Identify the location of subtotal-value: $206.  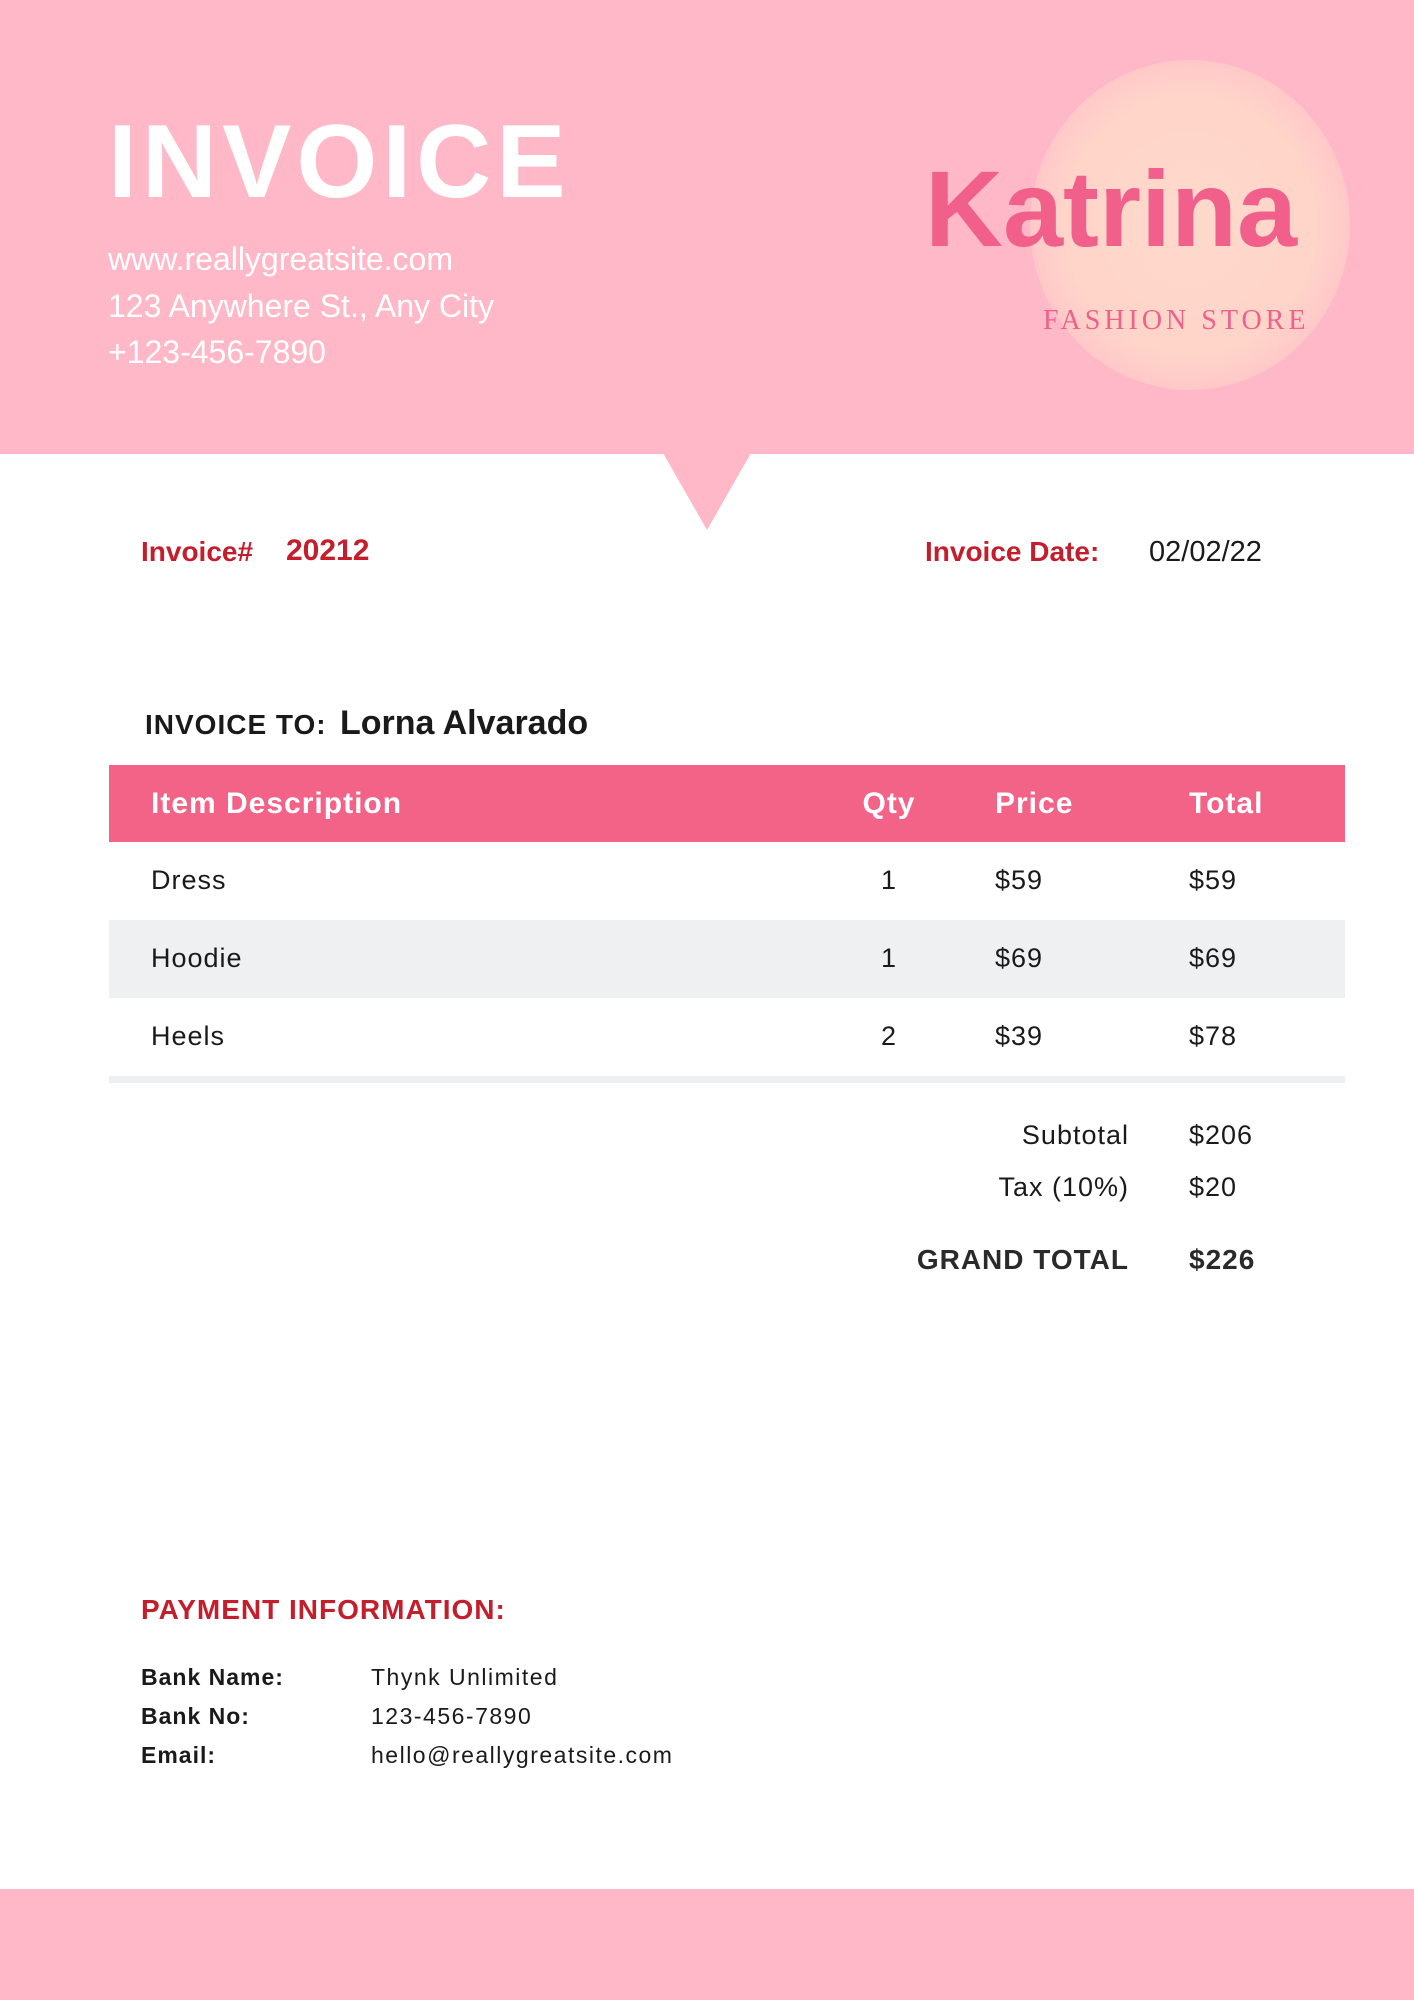
(1221, 1135).